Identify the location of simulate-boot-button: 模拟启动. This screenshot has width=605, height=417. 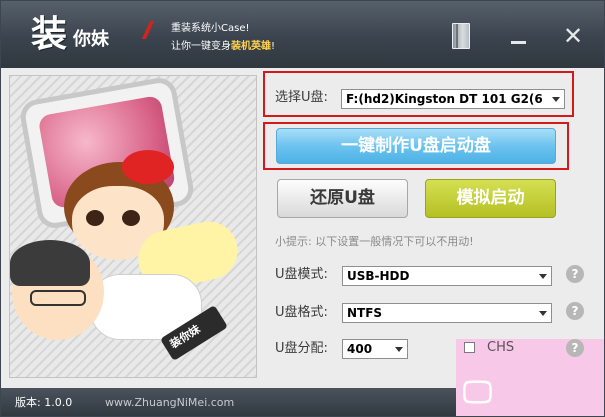
(490, 198).